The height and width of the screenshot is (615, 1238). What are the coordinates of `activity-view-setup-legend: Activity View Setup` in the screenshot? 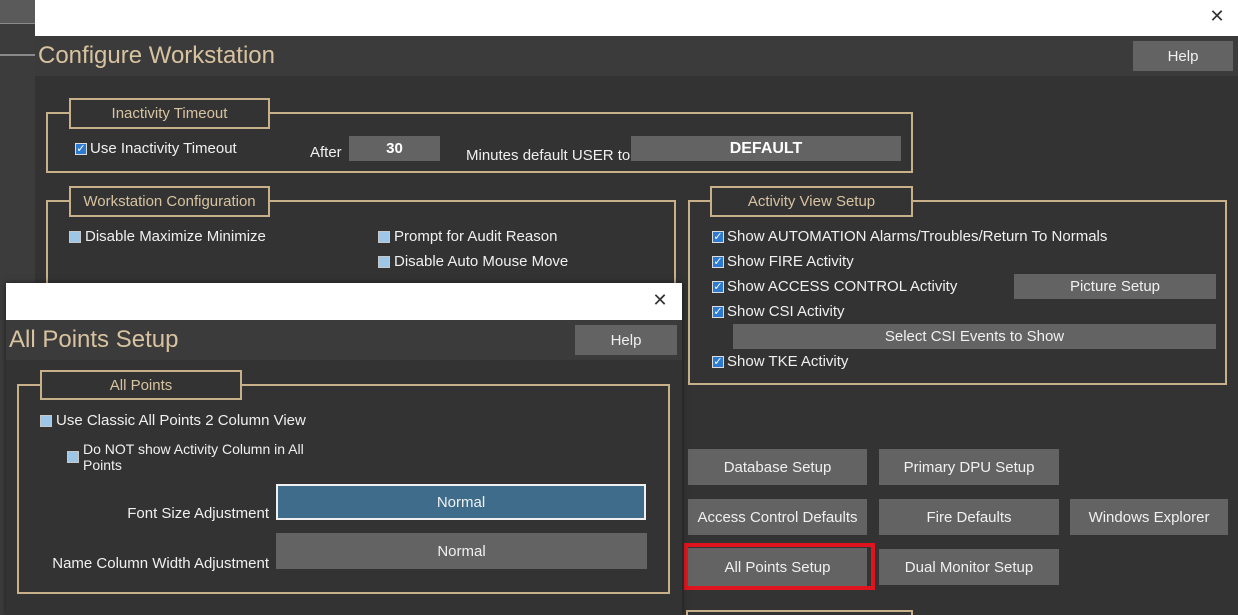 It's located at (811, 201).